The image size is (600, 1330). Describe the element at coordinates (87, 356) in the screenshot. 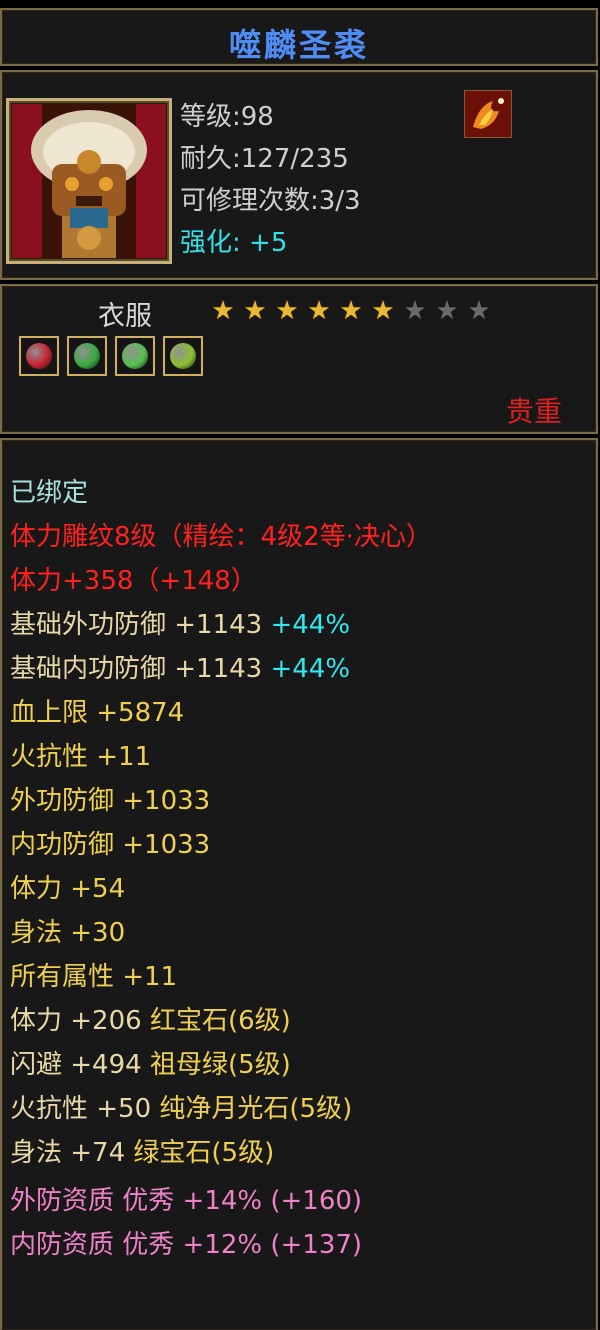

I see `green-gem-icon` at that location.